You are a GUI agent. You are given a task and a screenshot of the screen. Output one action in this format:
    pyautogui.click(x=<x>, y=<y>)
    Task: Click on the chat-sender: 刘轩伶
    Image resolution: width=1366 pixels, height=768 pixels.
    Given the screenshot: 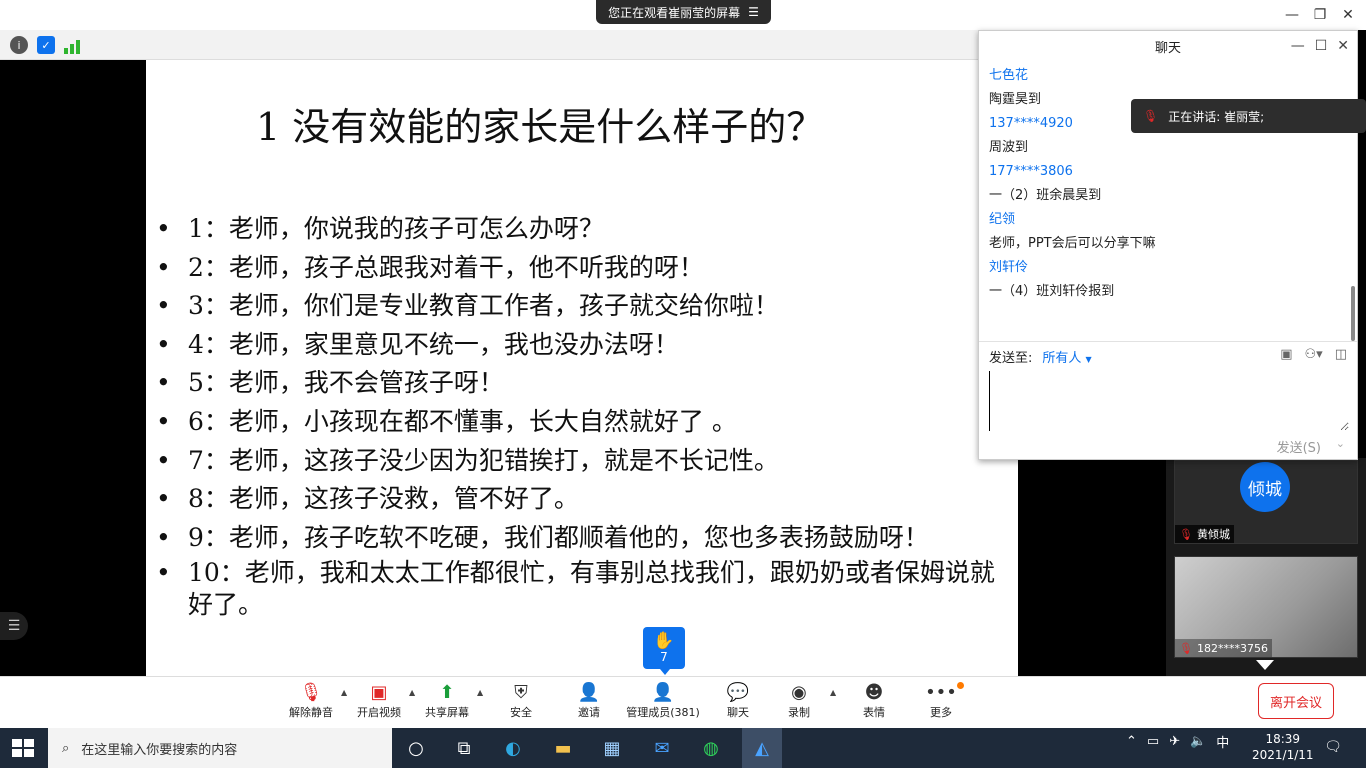 What is the action you would take?
    pyautogui.click(x=1159, y=271)
    